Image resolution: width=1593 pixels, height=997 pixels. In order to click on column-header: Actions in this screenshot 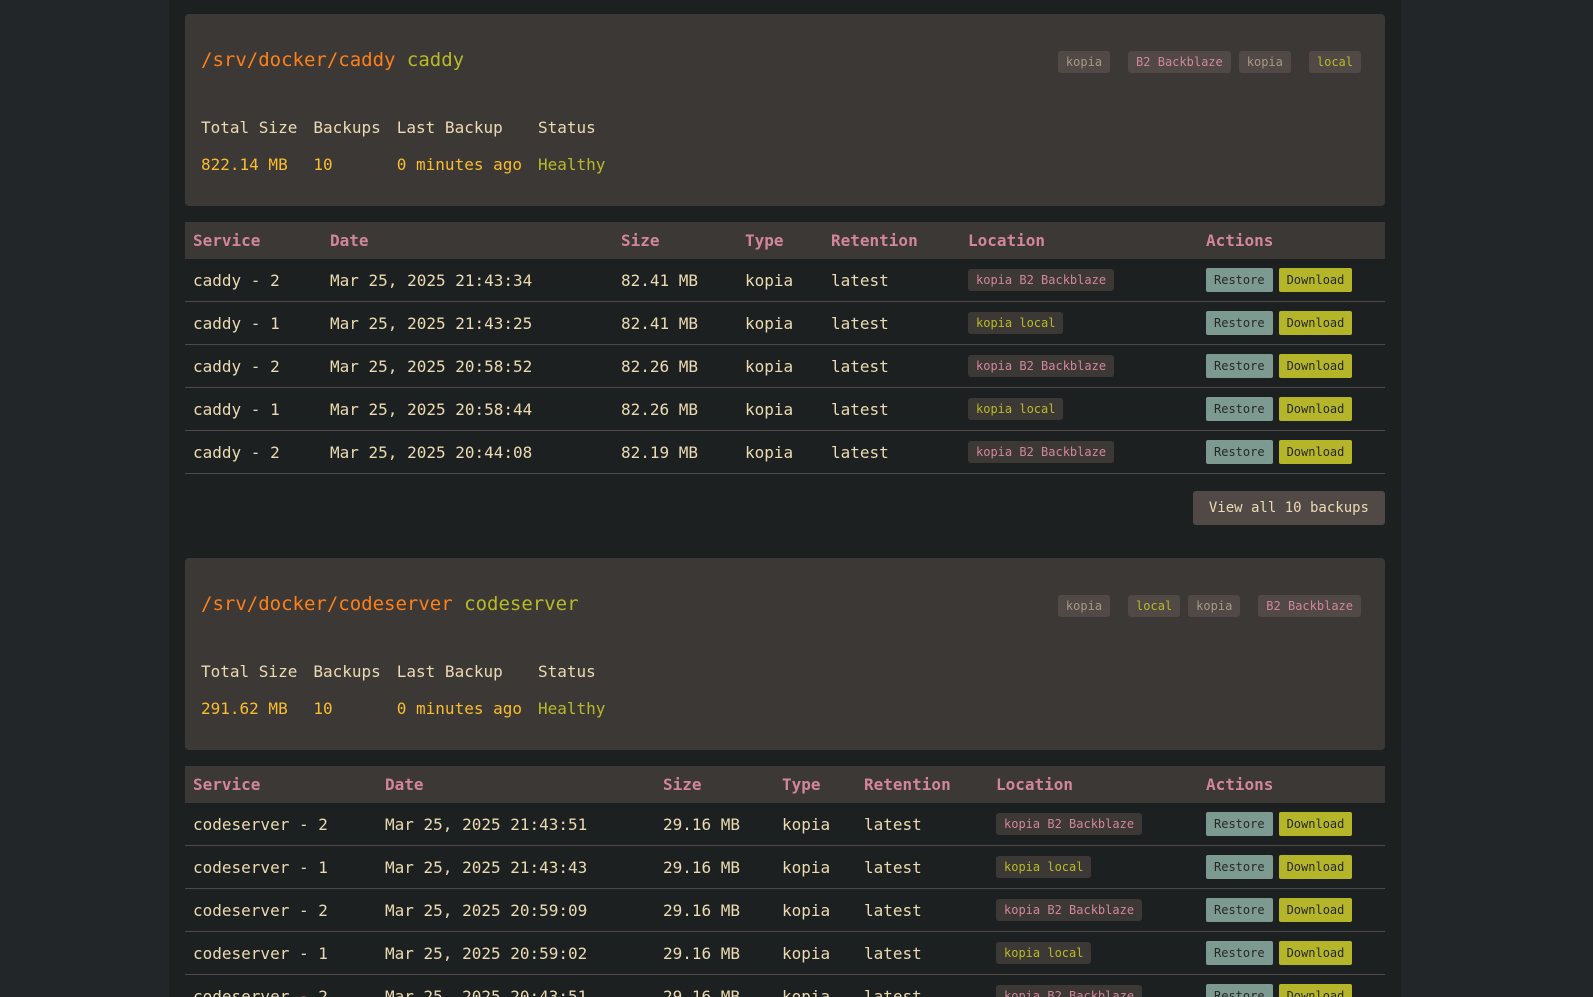, I will do `click(1291, 784)`.